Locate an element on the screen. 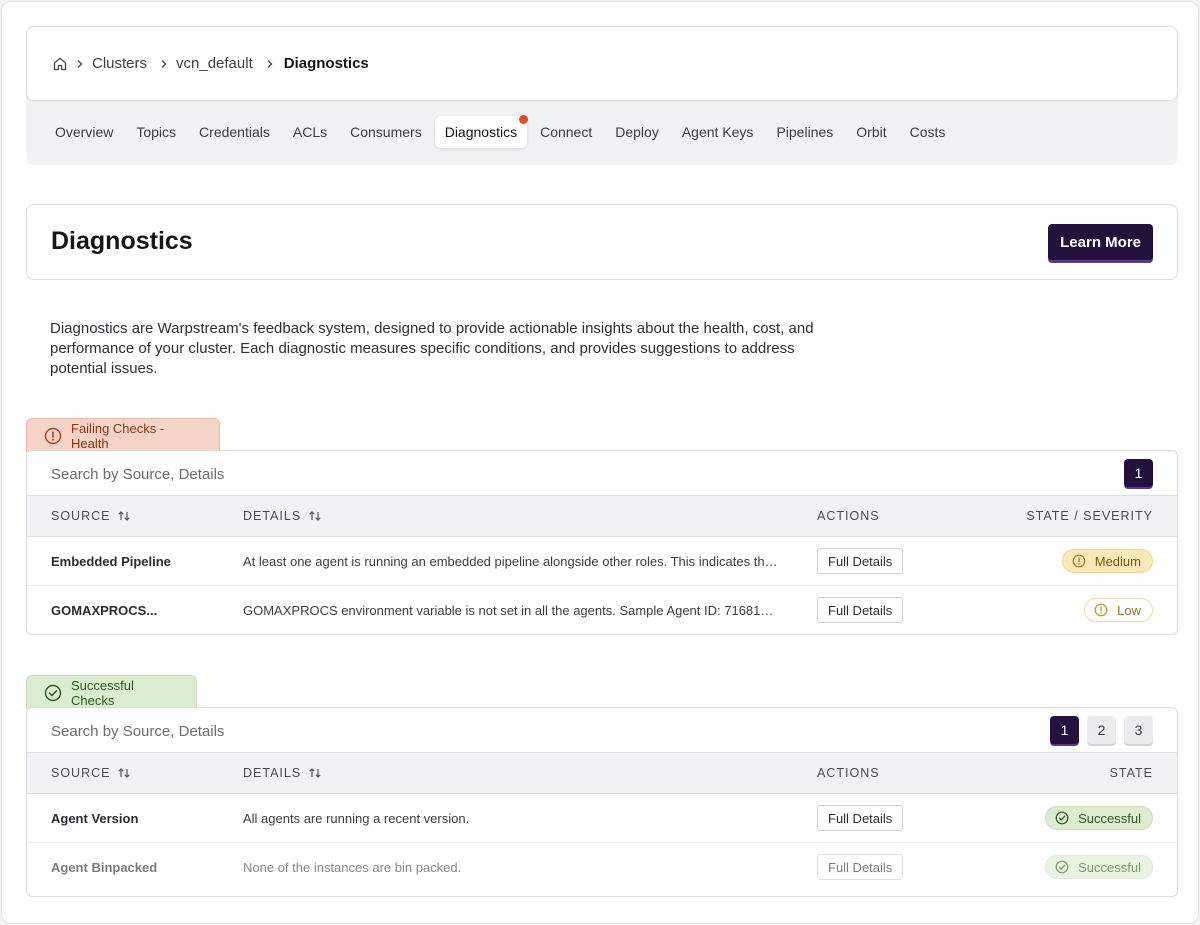  failing-pagination: 1 is located at coordinates (1134, 473).